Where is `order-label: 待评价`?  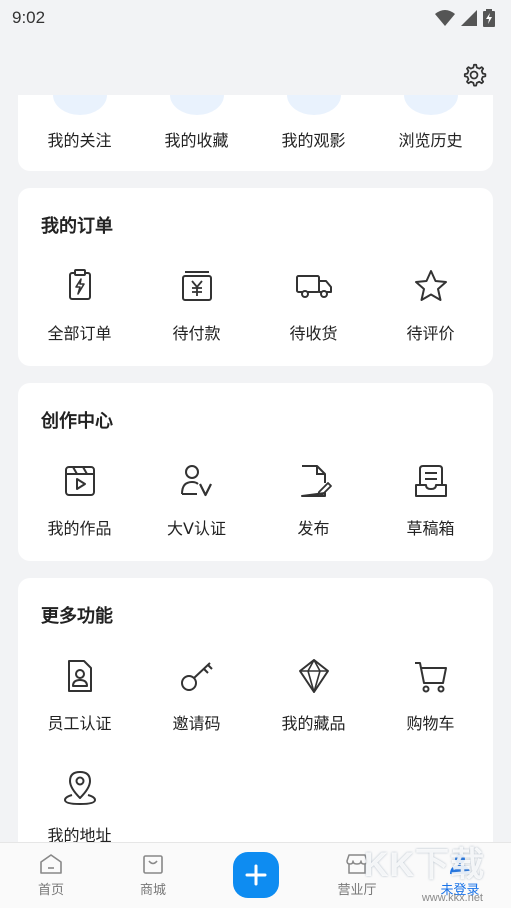
order-label: 待评价 is located at coordinates (430, 333).